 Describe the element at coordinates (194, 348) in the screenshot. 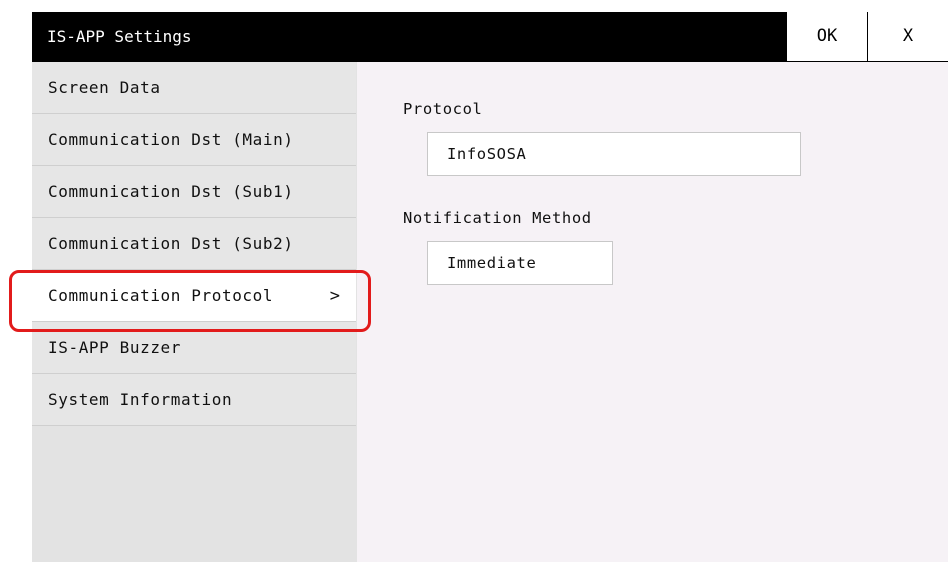

I see `sidebar-item-is-app-buzzer: IS-APP Buzzer` at that location.